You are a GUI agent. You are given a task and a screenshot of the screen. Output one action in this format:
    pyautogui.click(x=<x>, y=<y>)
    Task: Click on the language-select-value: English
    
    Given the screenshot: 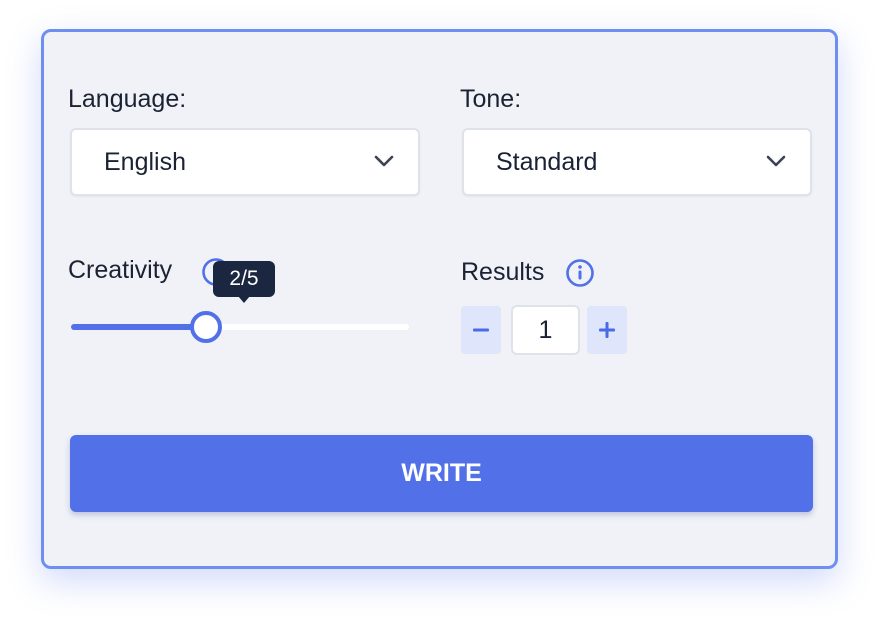 What is the action you would take?
    pyautogui.click(x=145, y=162)
    